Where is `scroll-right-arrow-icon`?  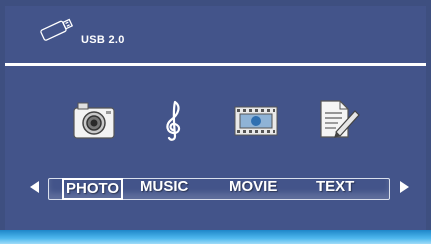
scroll-right-arrow-icon is located at coordinates (404, 187).